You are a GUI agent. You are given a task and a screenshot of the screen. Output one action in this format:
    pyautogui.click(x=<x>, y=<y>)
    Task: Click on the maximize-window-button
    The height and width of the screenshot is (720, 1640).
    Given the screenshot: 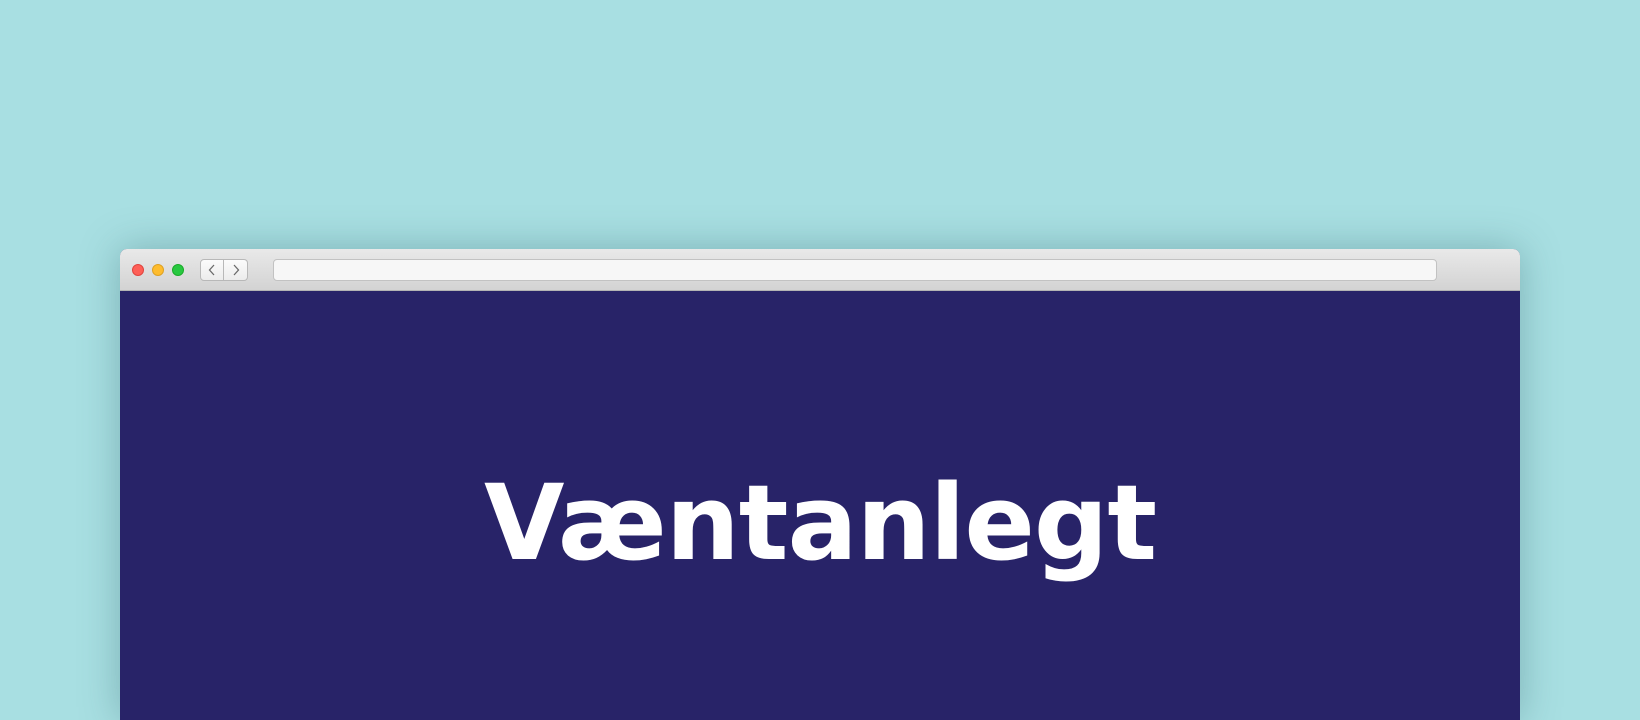 What is the action you would take?
    pyautogui.click(x=178, y=270)
    